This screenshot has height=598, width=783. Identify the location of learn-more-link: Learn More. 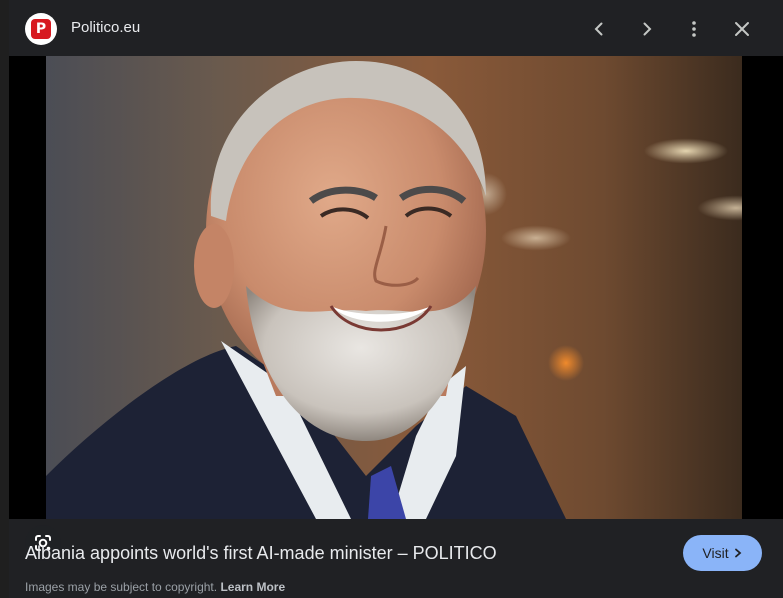
(252, 587).